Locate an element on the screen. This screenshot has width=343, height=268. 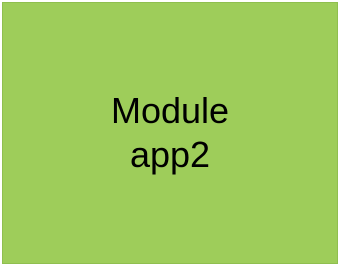
module-label-line-2: app2 is located at coordinates (170, 154).